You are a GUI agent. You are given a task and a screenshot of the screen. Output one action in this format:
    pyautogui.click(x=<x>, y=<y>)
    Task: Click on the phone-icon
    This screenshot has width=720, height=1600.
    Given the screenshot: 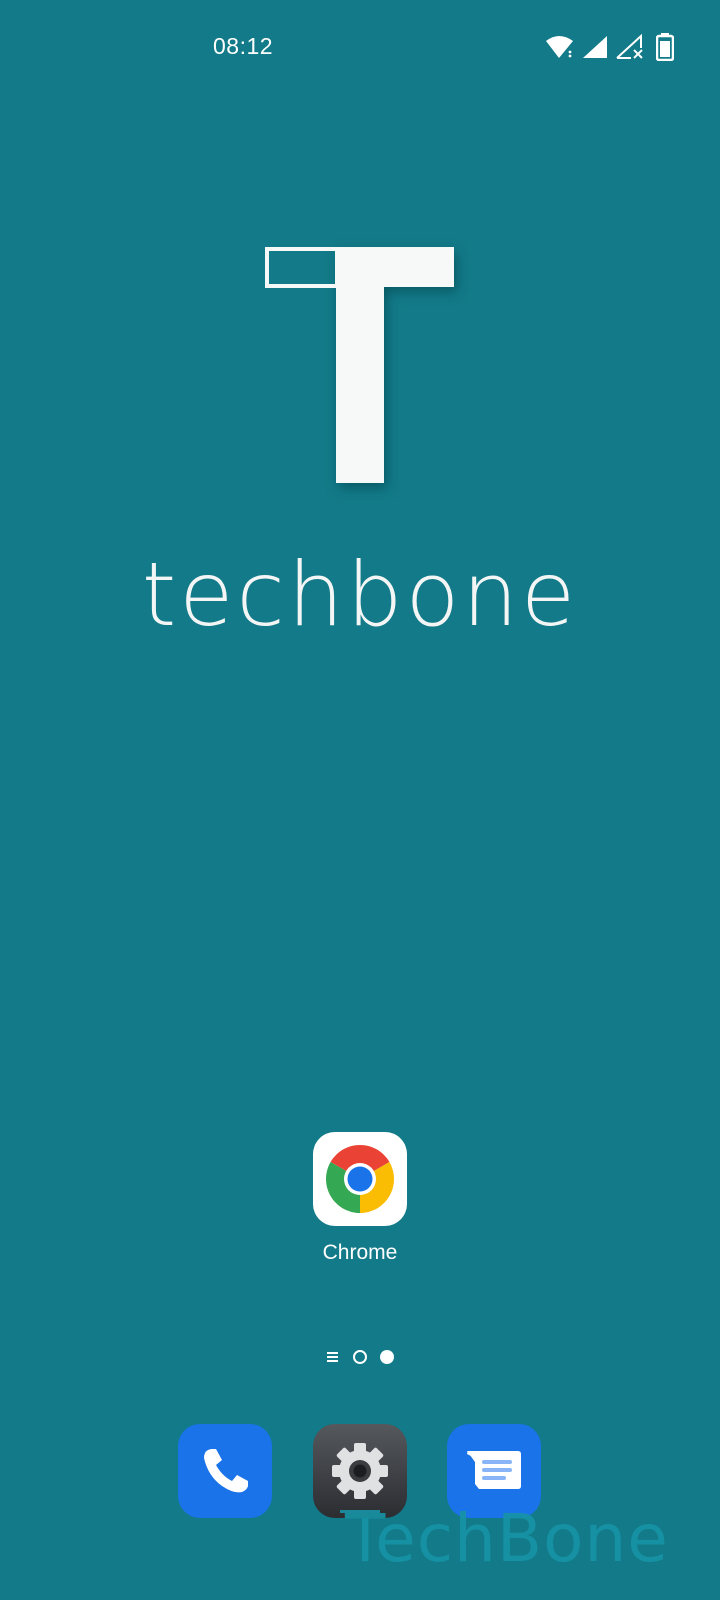 What is the action you would take?
    pyautogui.click(x=226, y=1471)
    